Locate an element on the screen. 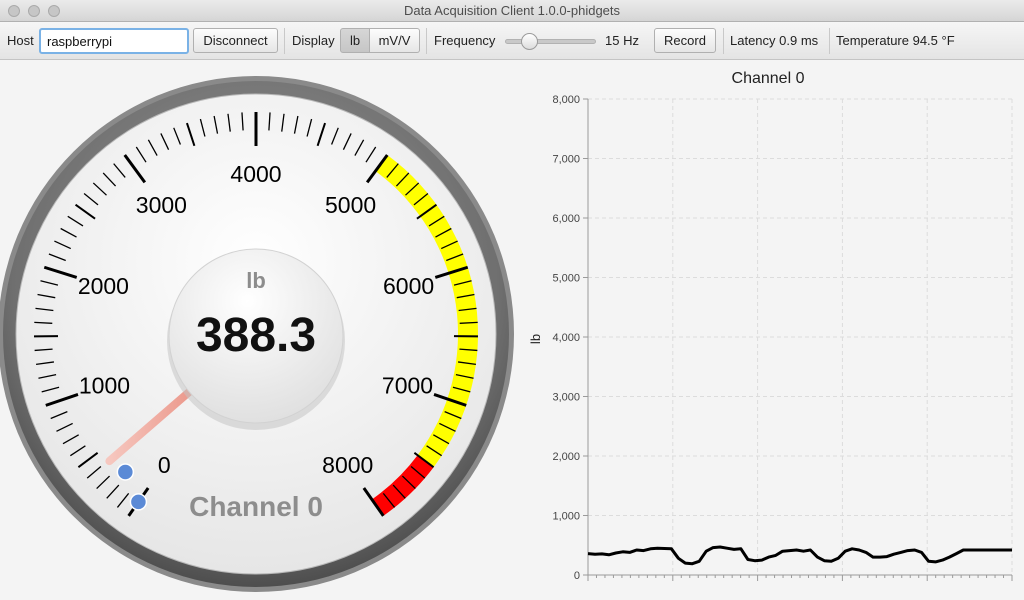 This screenshot has height=600, width=1024. y-tick-label: 0 is located at coordinates (577, 576).